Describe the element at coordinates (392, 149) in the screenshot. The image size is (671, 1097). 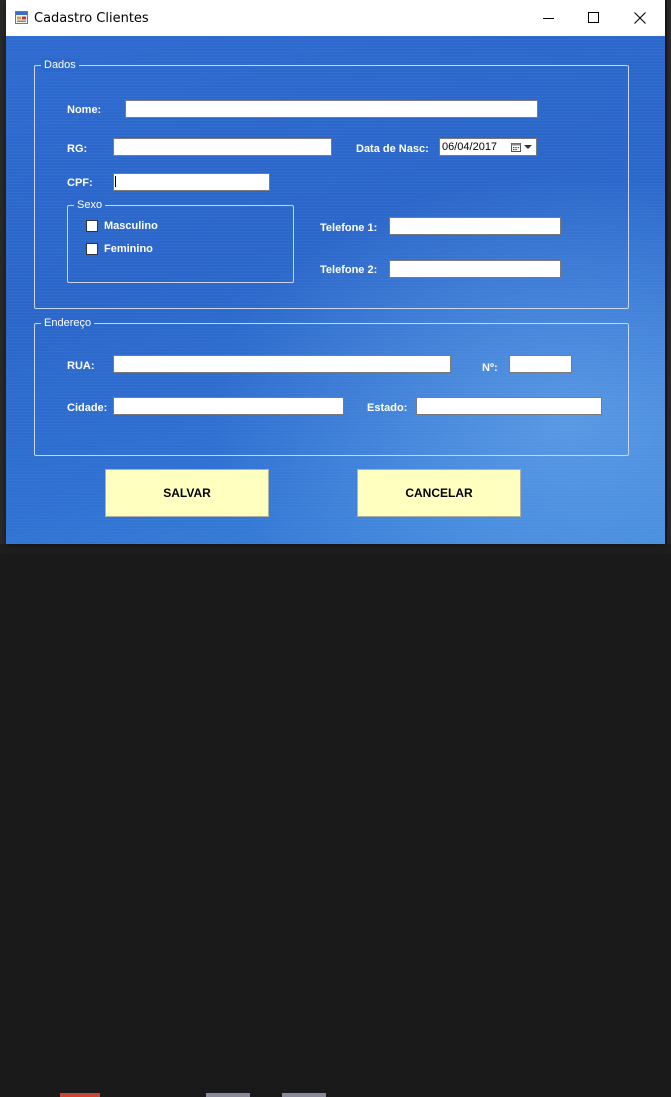
I see `data-nasc-label: Data de Nasc:` at that location.